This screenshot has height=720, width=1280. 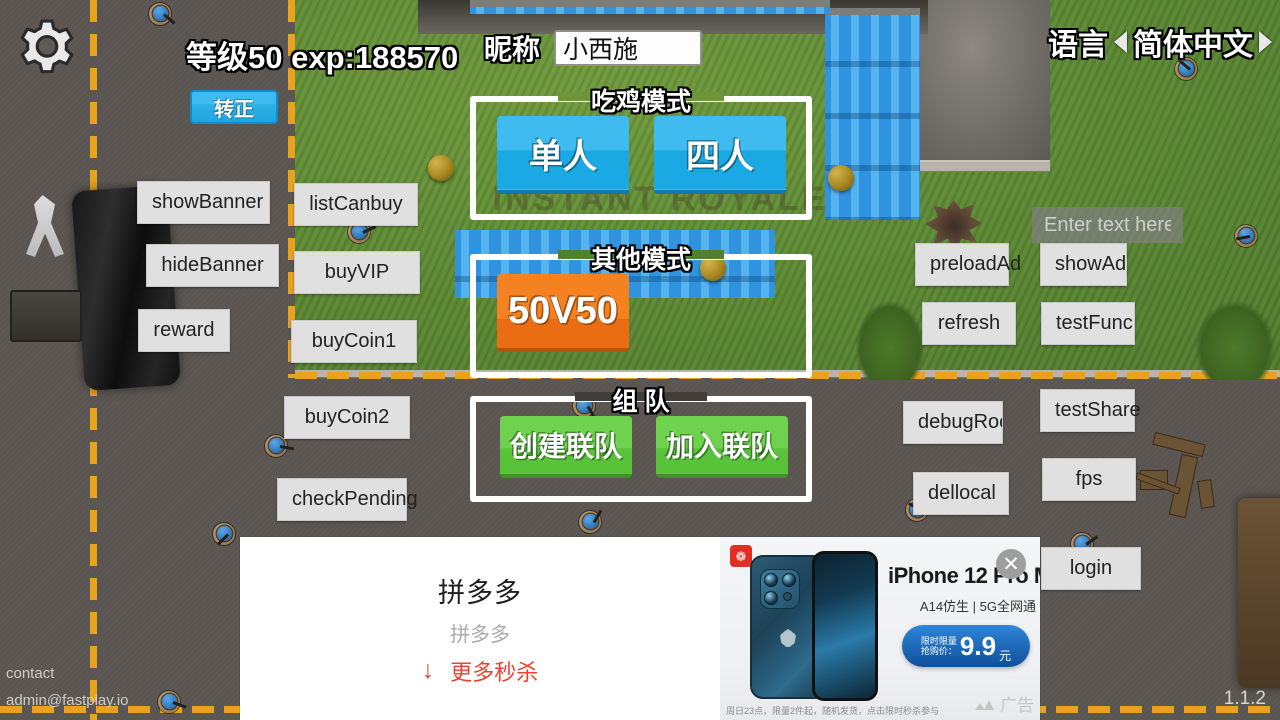 I want to click on reward-button: reward, so click(x=184, y=330).